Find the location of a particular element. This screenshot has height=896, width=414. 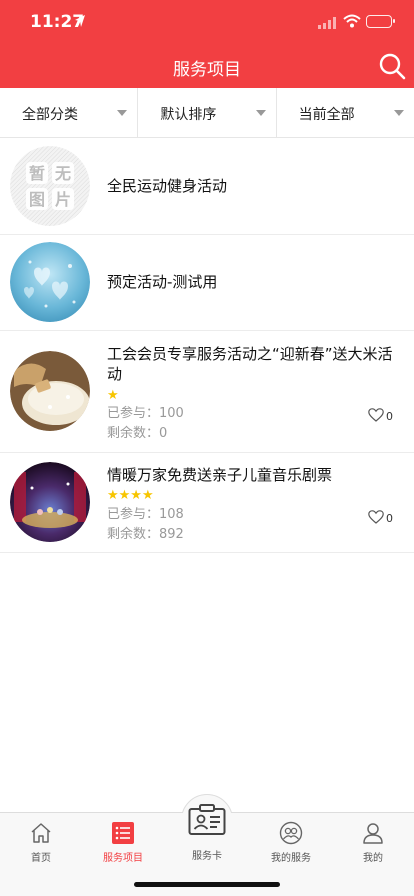

tab-mine: 我的 is located at coordinates (373, 843).